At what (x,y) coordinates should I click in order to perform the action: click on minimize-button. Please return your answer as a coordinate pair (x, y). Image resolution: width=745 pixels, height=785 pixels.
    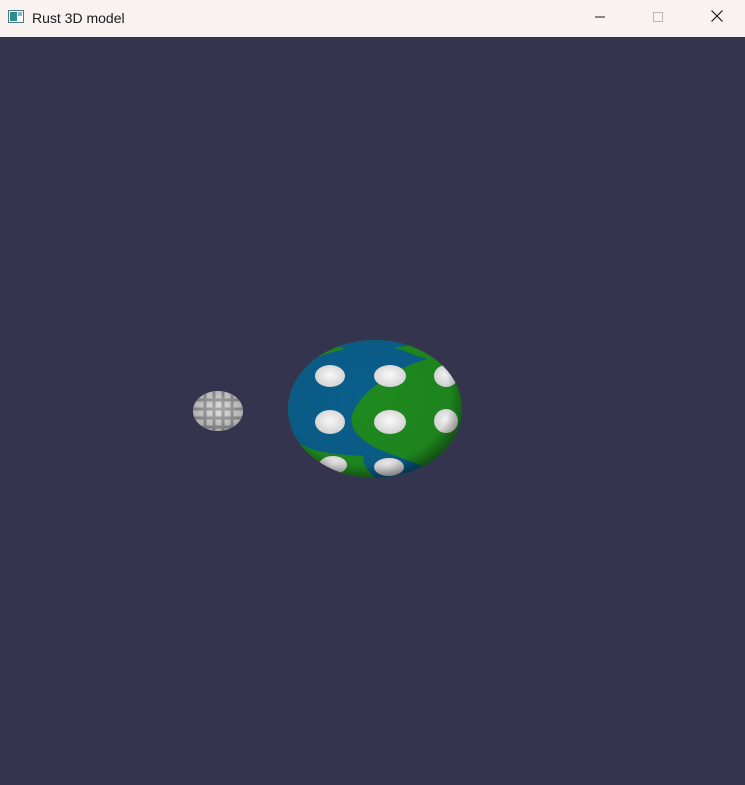
    Looking at the image, I should click on (600, 18).